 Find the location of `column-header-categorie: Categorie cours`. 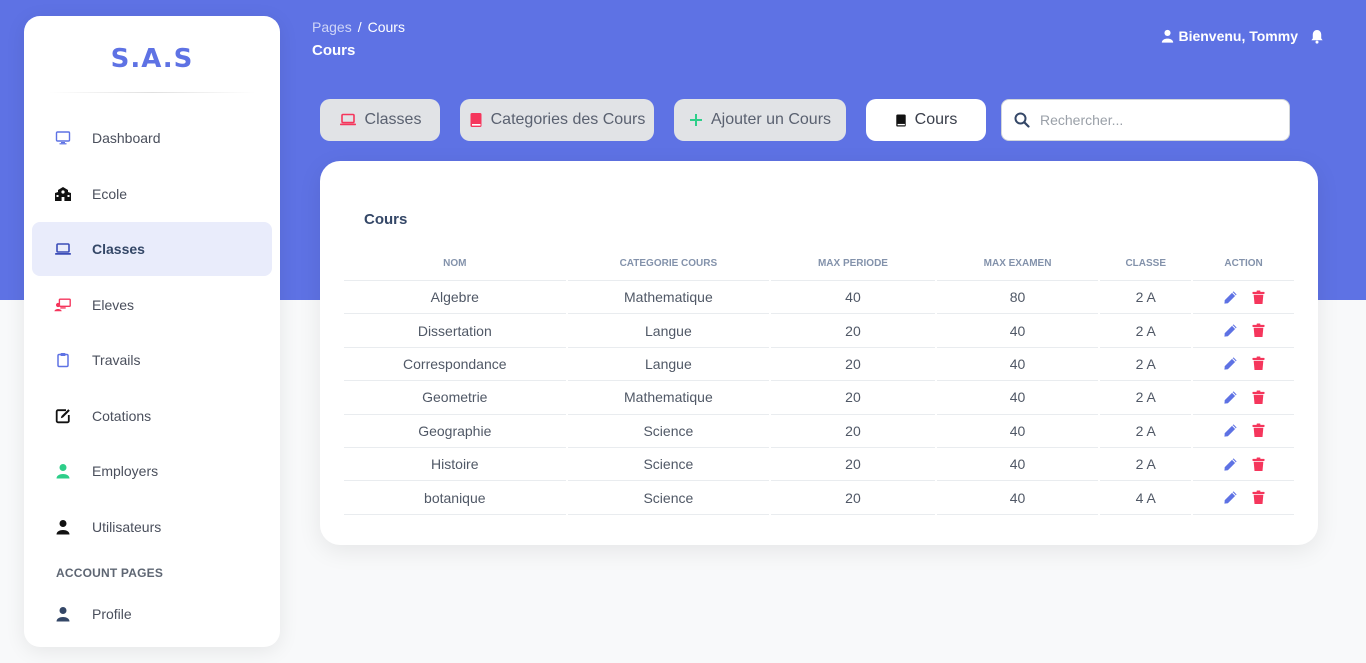

column-header-categorie: Categorie cours is located at coordinates (668, 264).